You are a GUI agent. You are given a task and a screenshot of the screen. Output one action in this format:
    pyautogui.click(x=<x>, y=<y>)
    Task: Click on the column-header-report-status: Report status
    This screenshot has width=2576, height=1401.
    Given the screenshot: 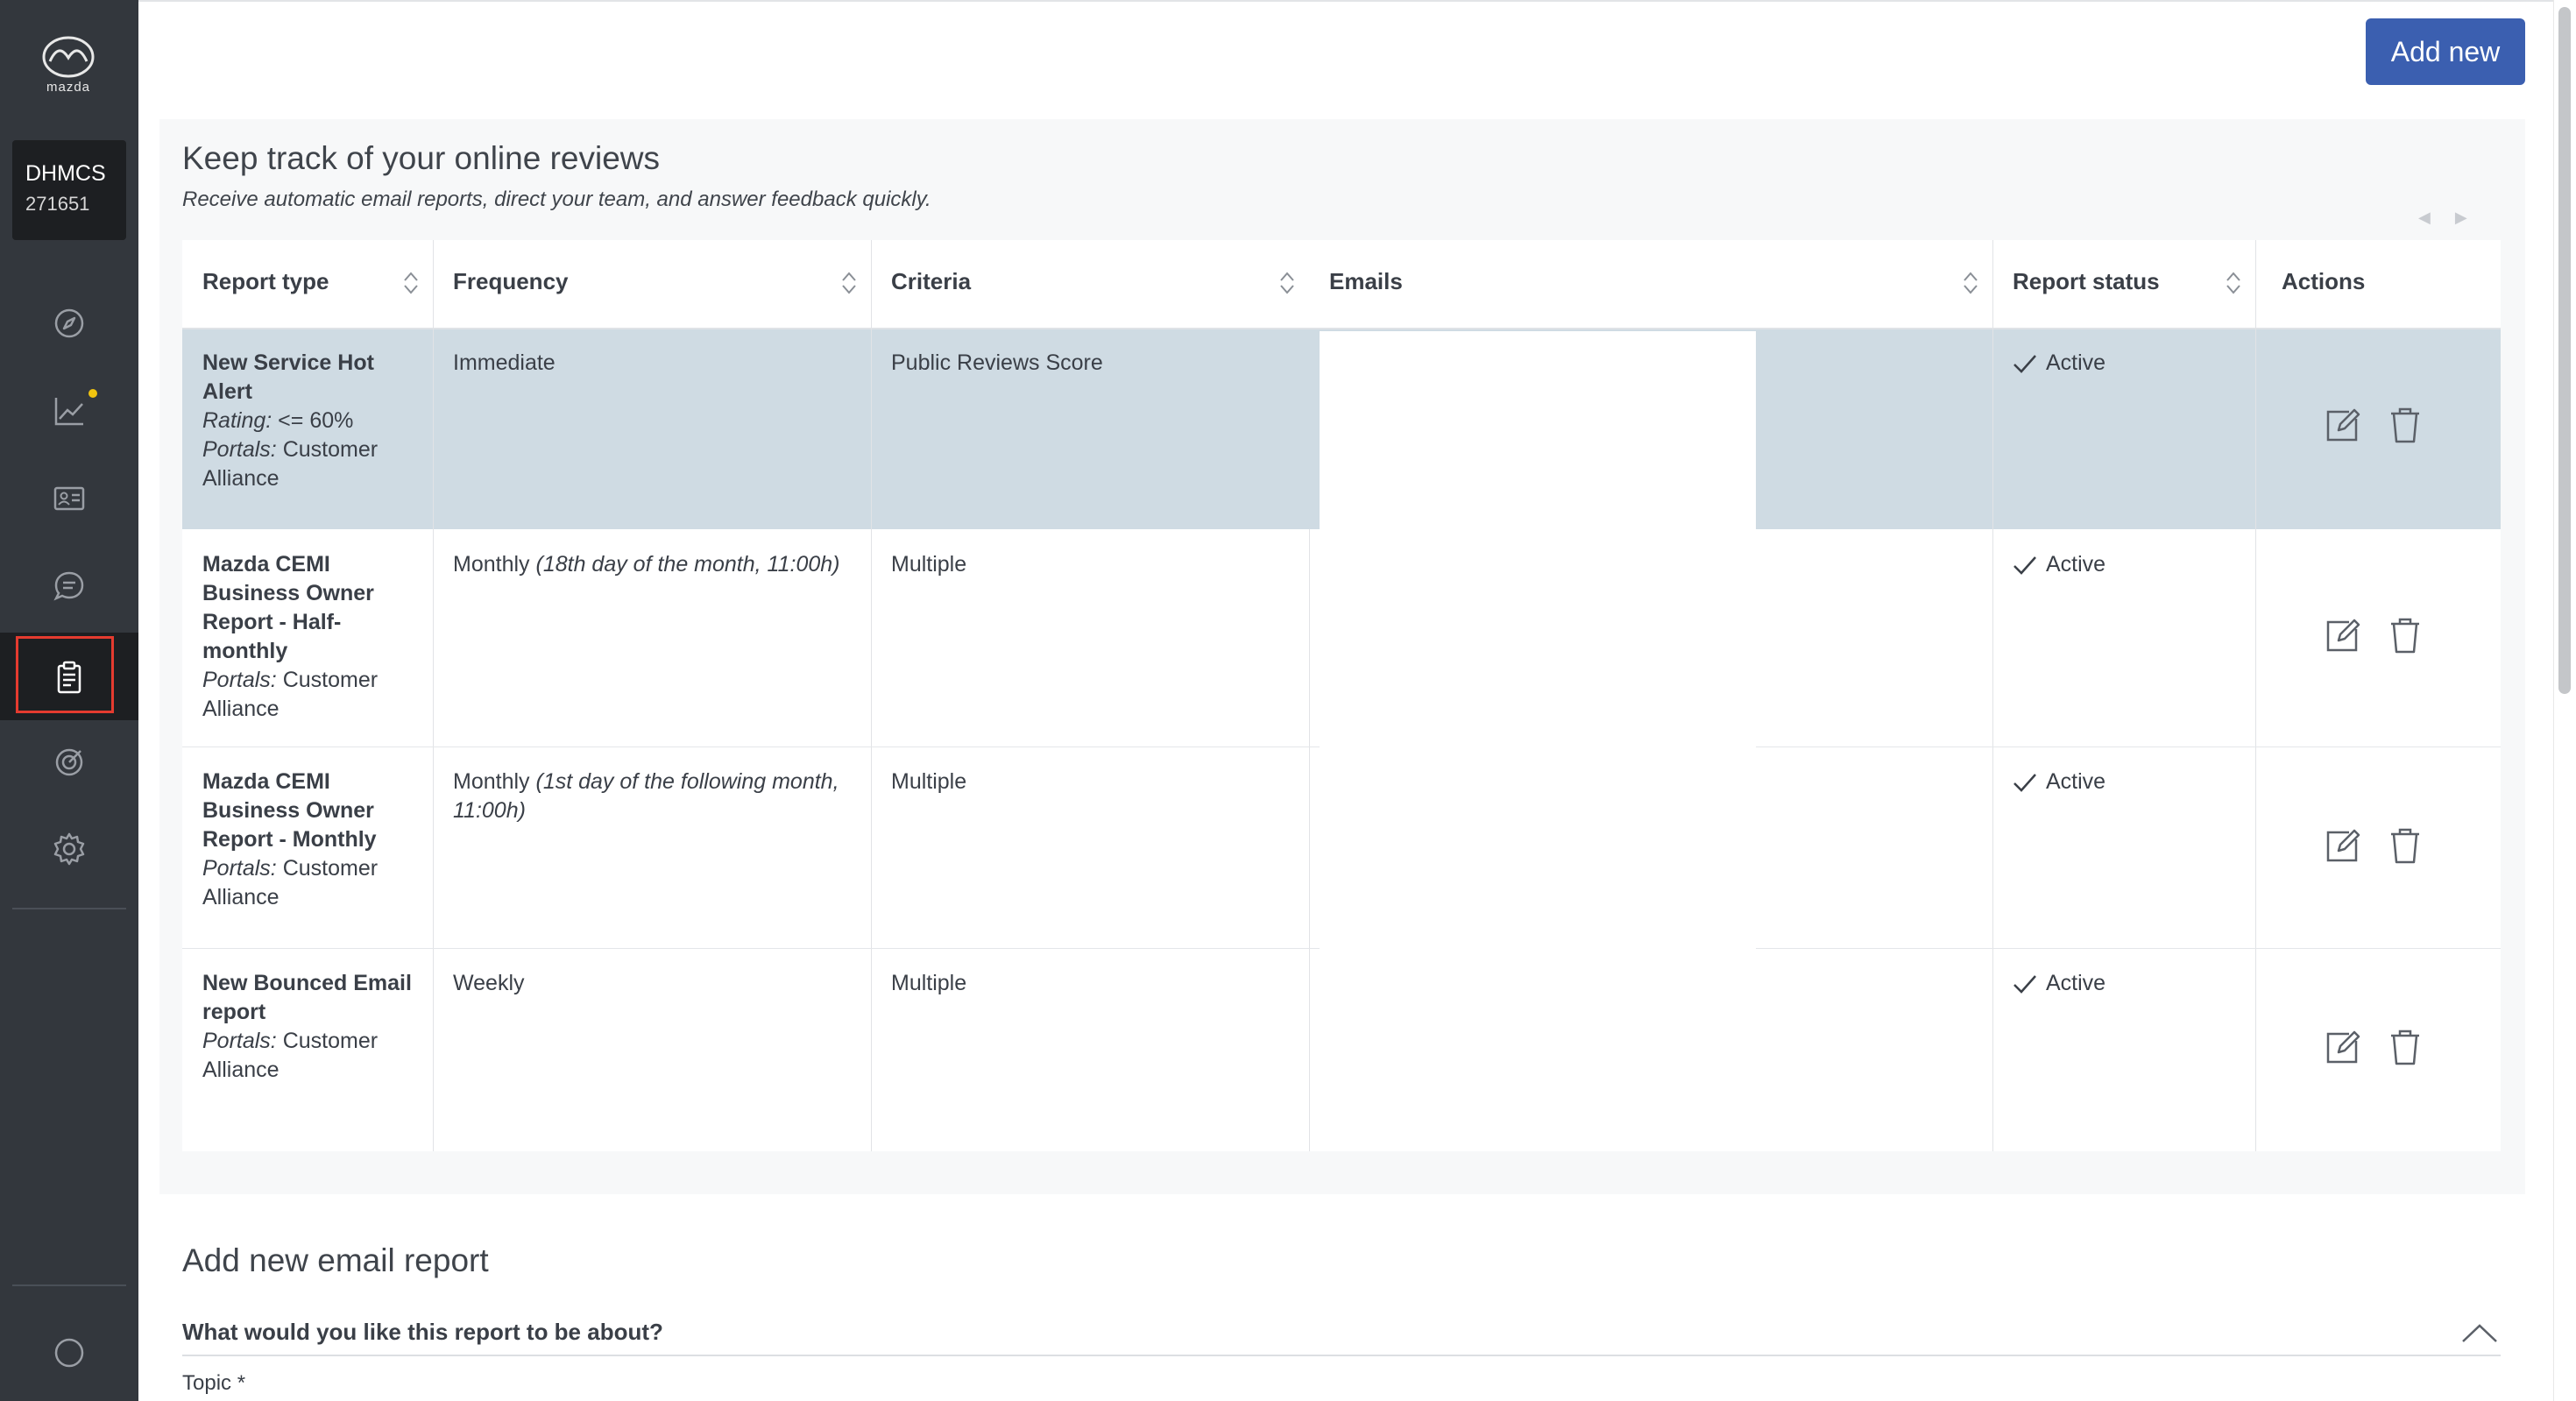 What is the action you would take?
    pyautogui.click(x=2123, y=284)
    